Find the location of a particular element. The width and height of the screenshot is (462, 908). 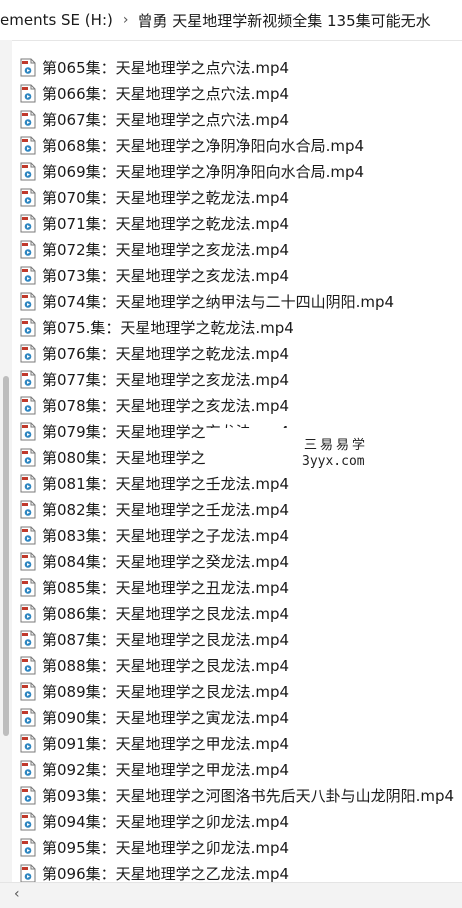

file-name: 第083集：天星地理学之子龙法.mp4 is located at coordinates (166, 535).